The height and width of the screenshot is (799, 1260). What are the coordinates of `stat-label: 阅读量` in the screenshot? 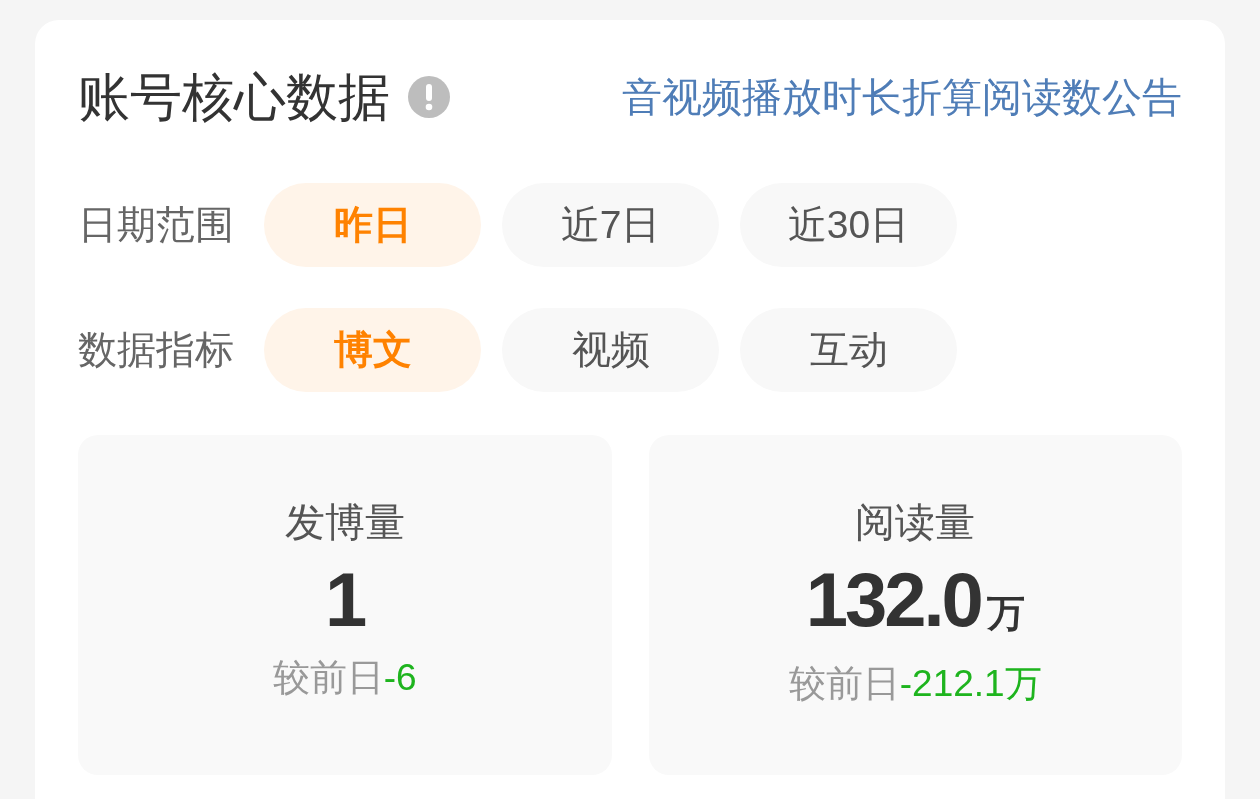 It's located at (915, 522).